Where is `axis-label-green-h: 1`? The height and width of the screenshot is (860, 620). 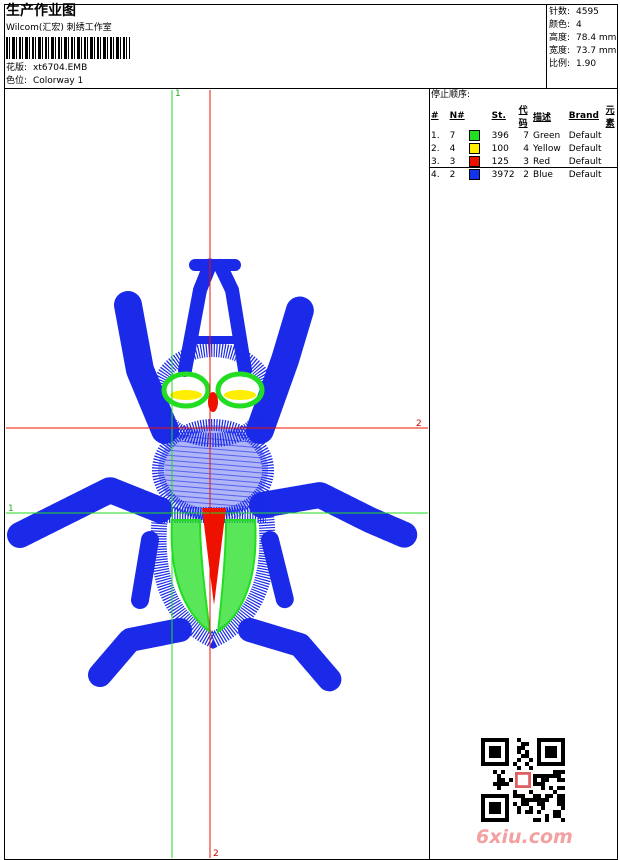 axis-label-green-h: 1 is located at coordinates (11, 509).